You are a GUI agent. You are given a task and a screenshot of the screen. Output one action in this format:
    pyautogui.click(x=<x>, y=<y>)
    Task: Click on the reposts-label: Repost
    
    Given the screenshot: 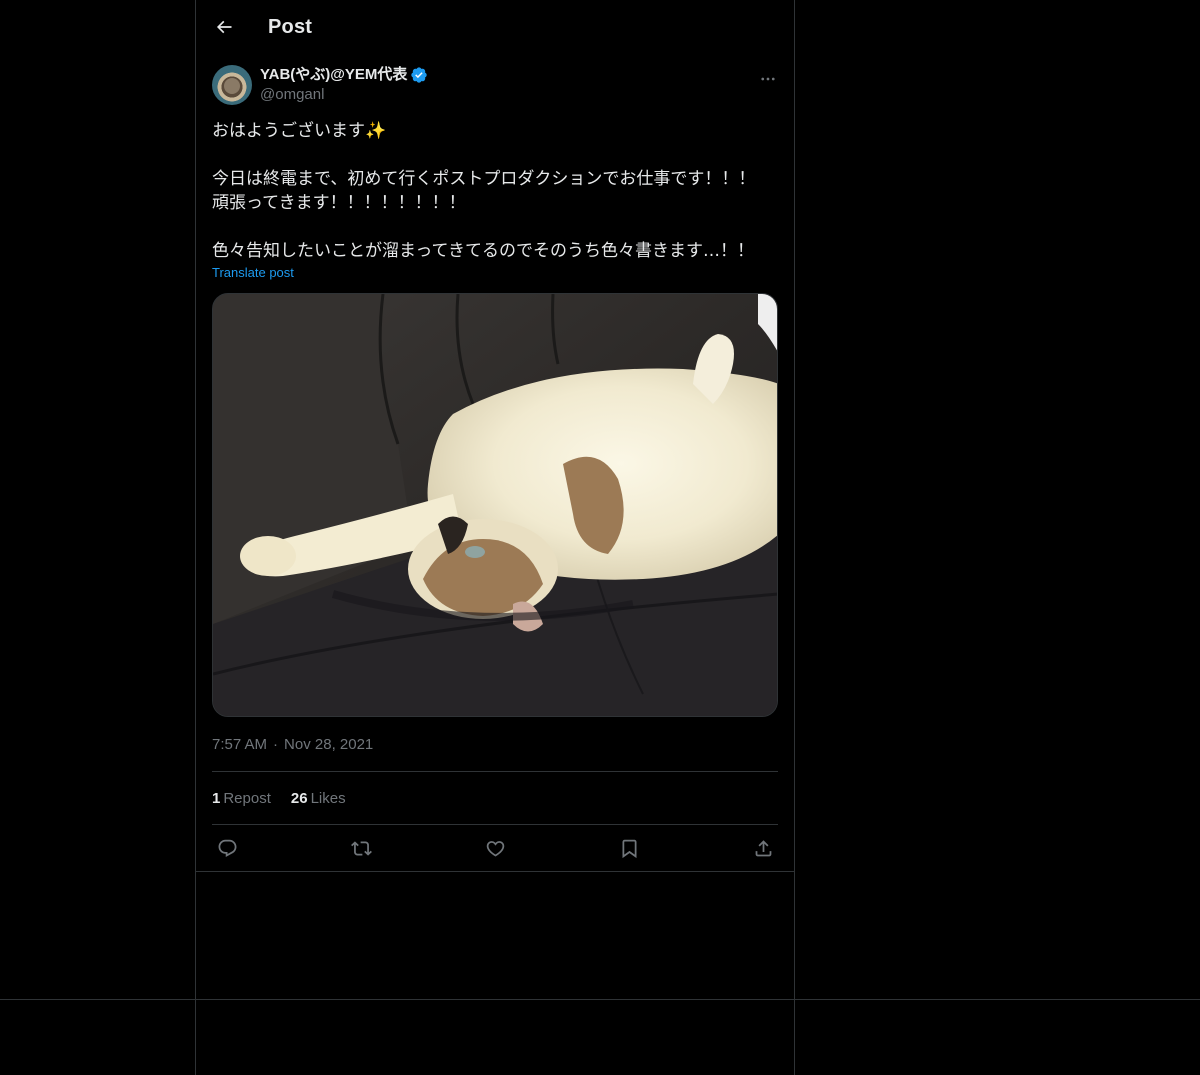 What is the action you would take?
    pyautogui.click(x=247, y=798)
    